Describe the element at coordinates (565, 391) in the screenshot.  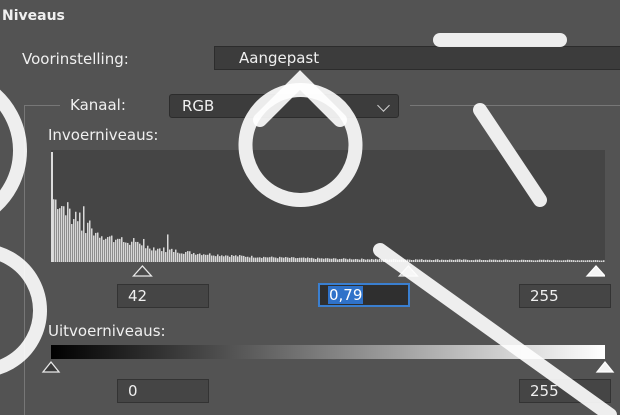
I see `output-white-field: 255` at that location.